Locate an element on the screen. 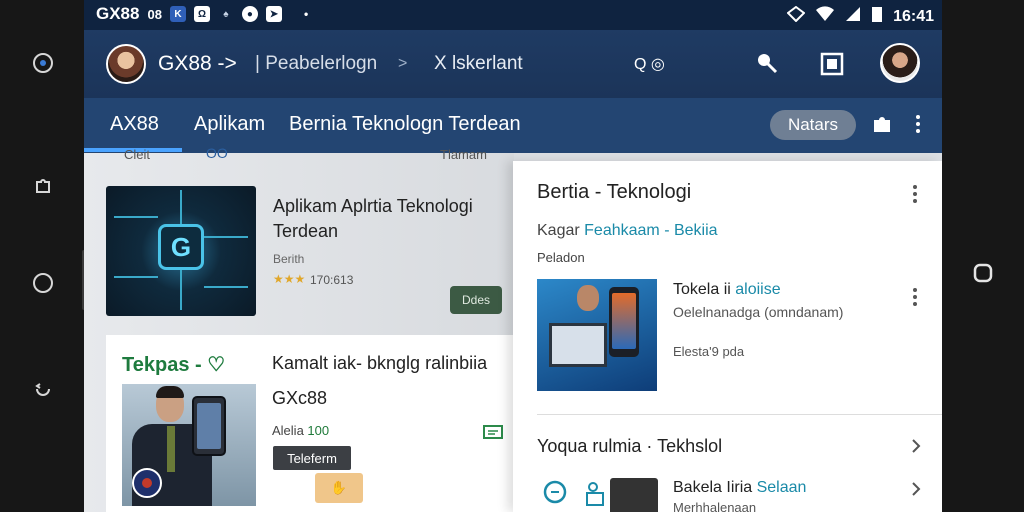  list-row-subtitle: Merhhalenaan is located at coordinates (715, 506).